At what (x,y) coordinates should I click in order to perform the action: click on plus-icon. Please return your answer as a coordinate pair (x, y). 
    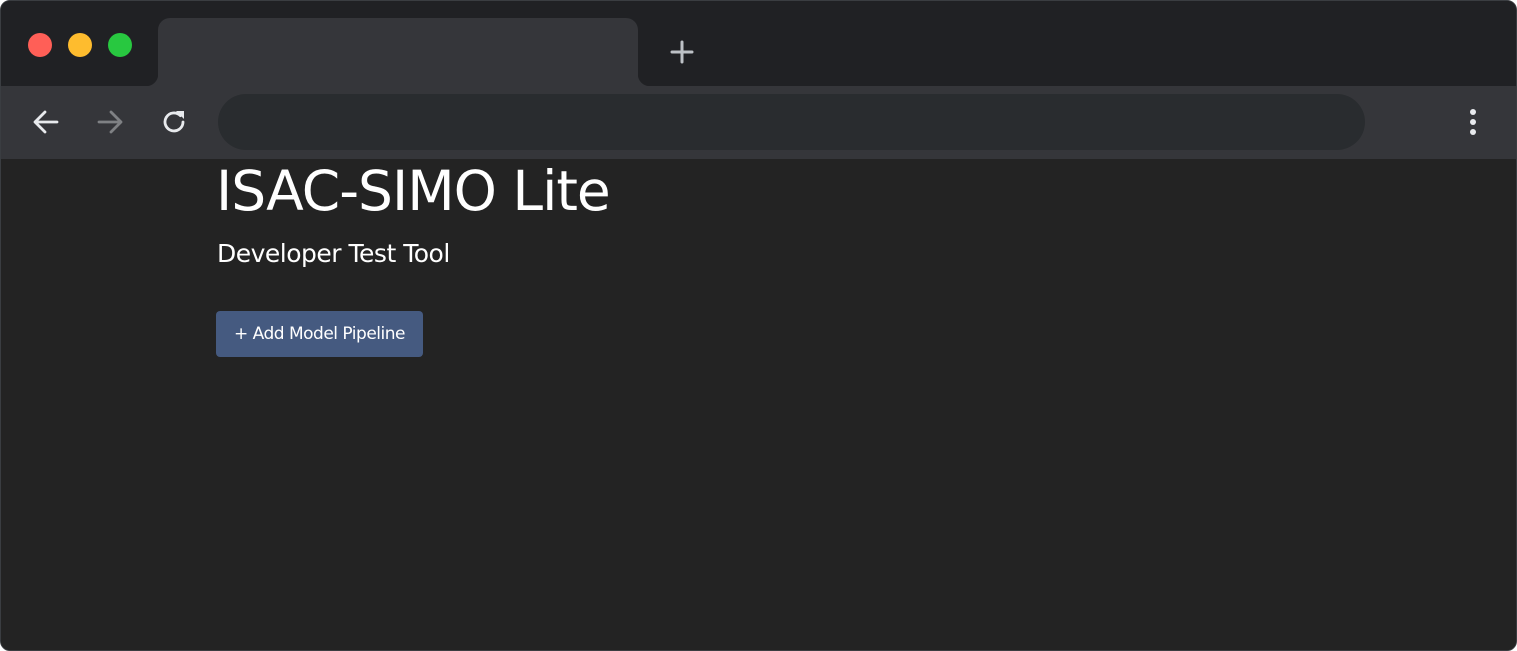
    Looking at the image, I should click on (682, 52).